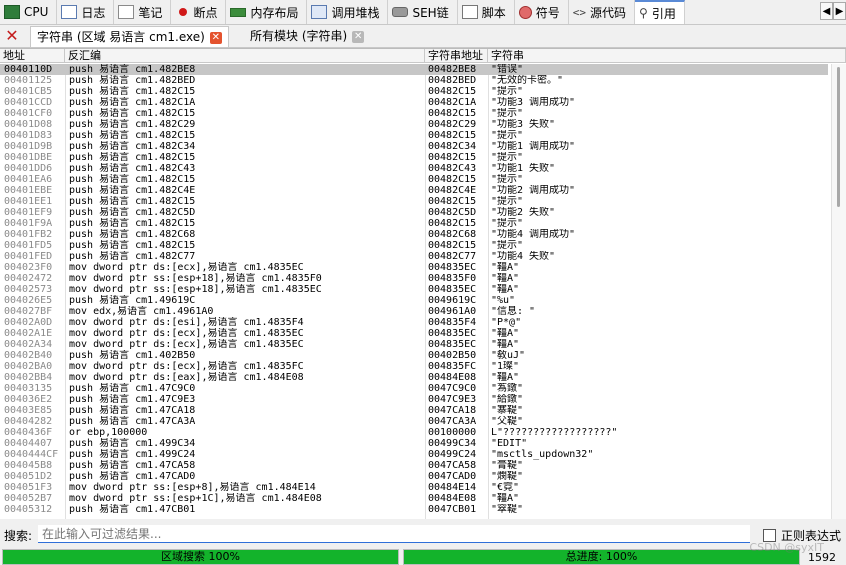 This screenshot has height=565, width=846. I want to click on search-input, so click(394, 534).